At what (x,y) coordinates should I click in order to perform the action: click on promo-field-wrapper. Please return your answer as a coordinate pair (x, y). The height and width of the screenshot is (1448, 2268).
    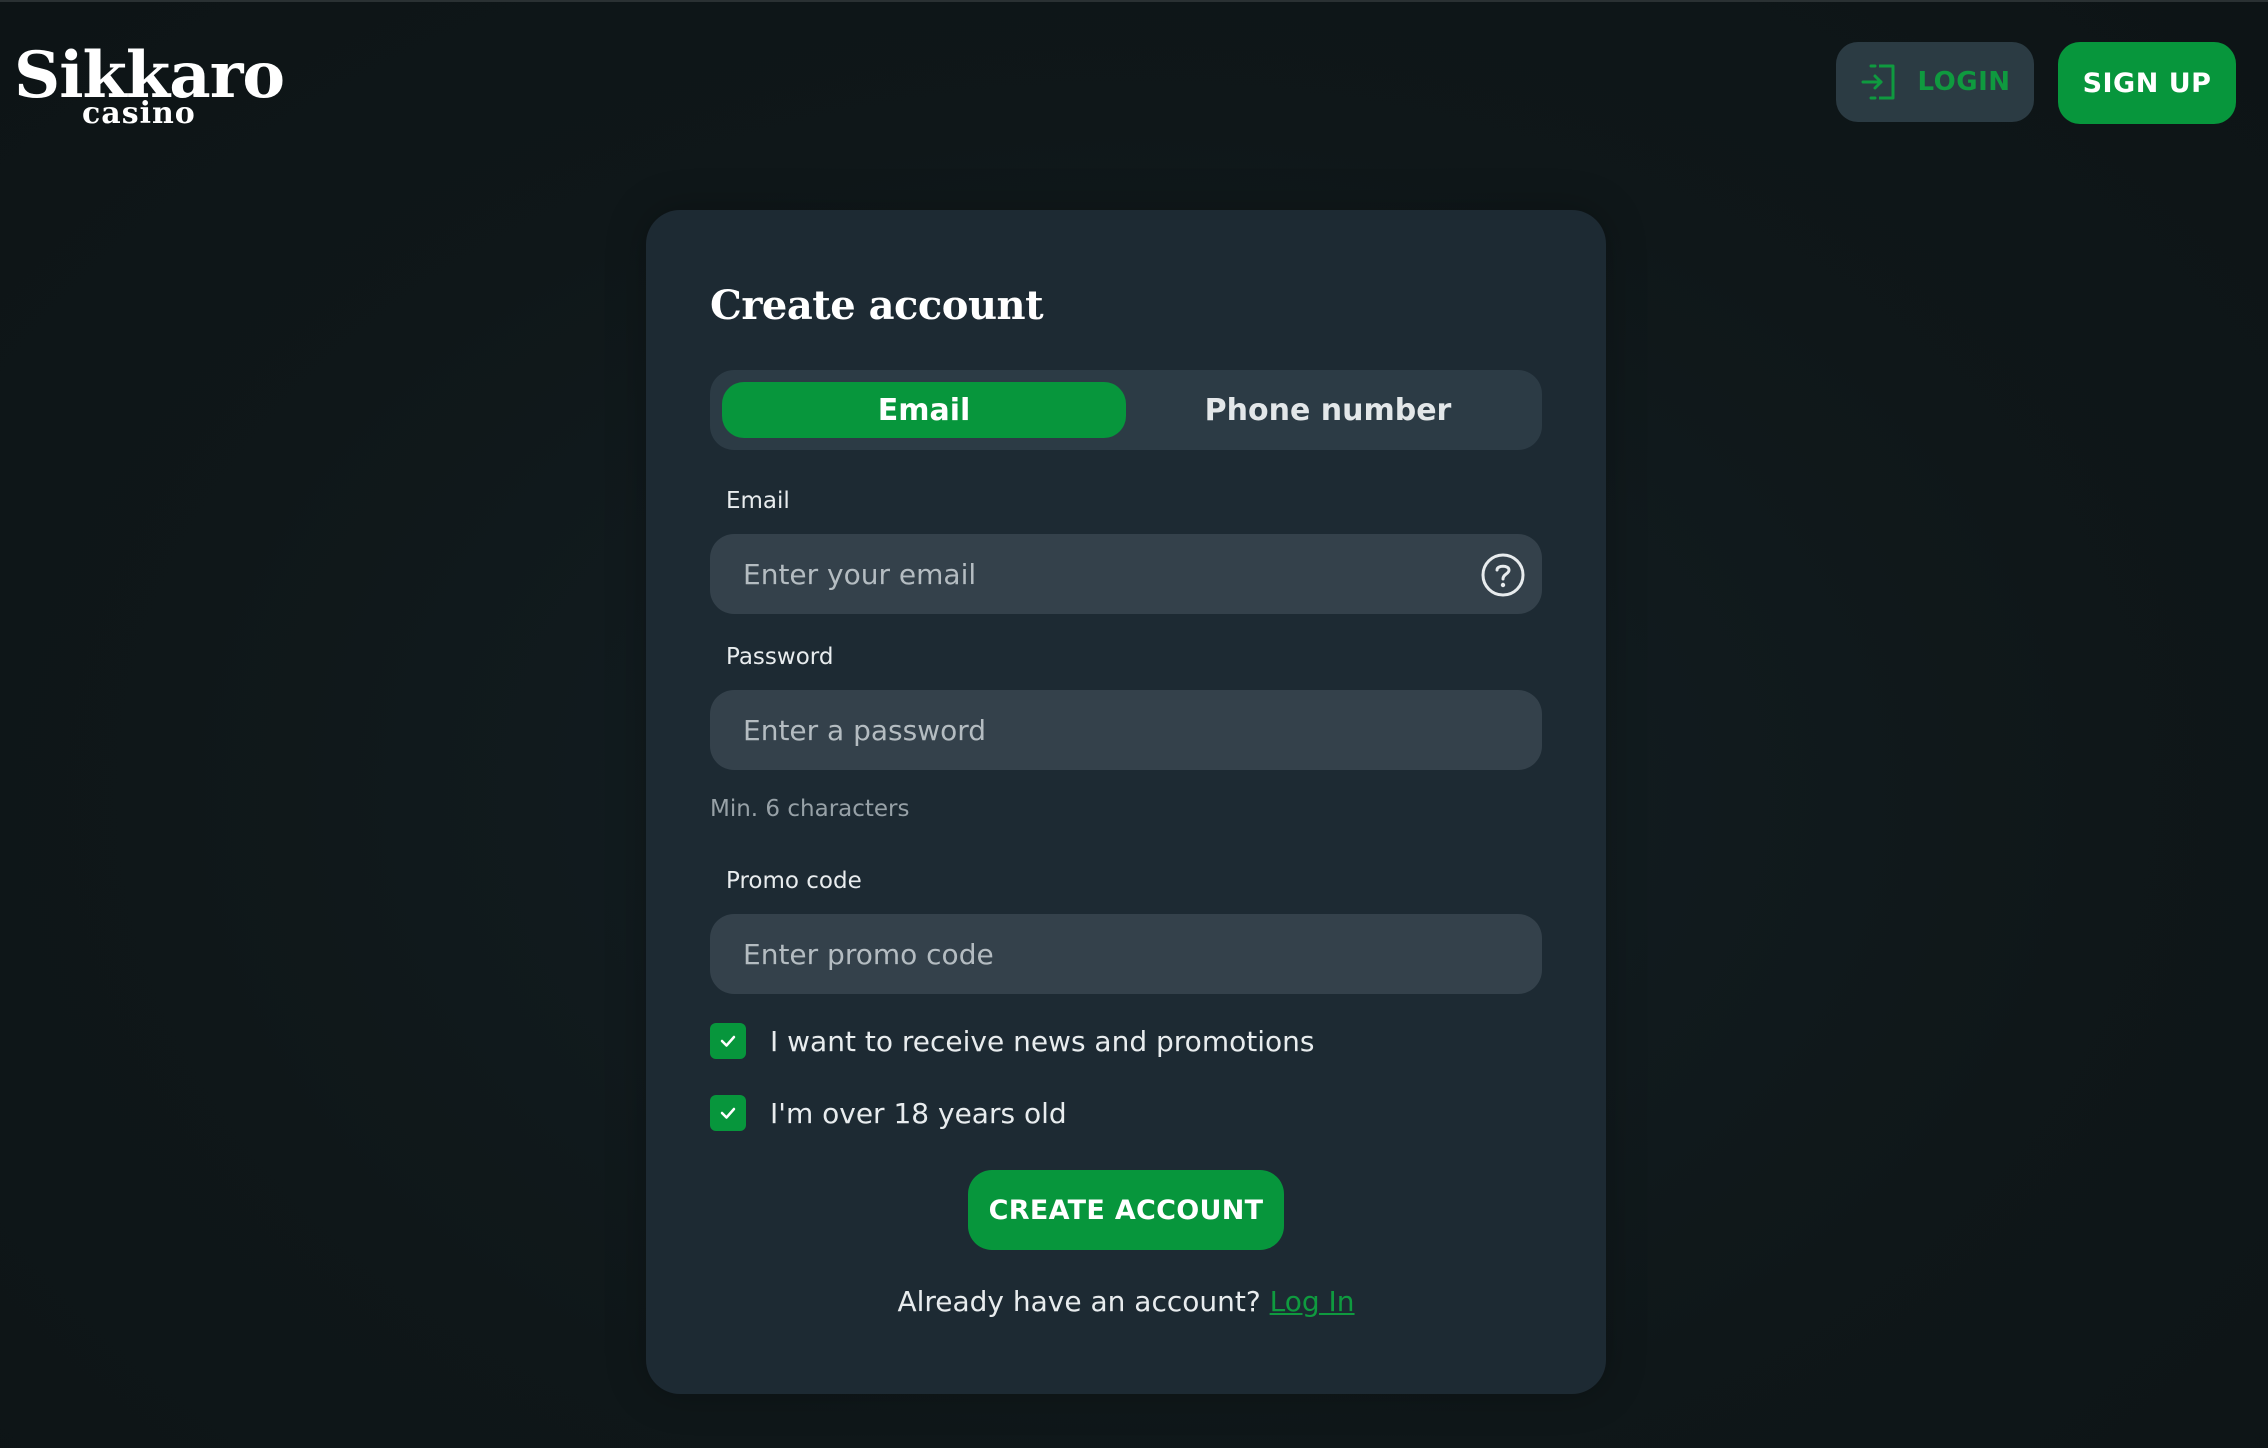
    Looking at the image, I should click on (1126, 954).